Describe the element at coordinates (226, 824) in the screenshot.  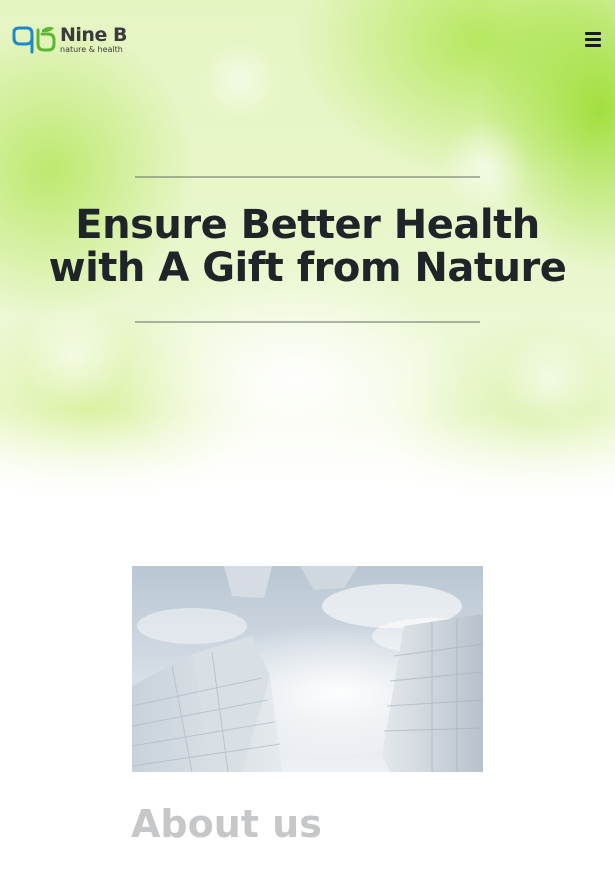
I see `about-us-heading: About us` at that location.